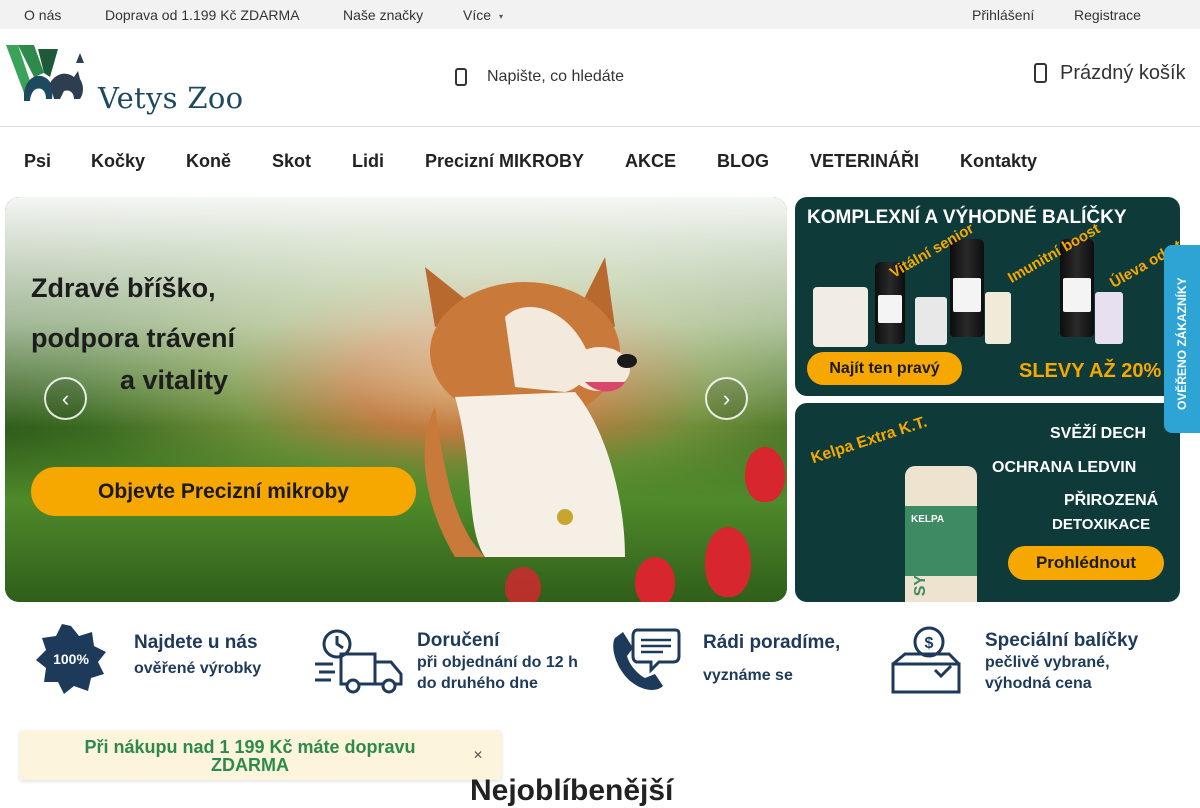  Describe the element at coordinates (840, 317) in the screenshot. I see `product-pouch` at that location.